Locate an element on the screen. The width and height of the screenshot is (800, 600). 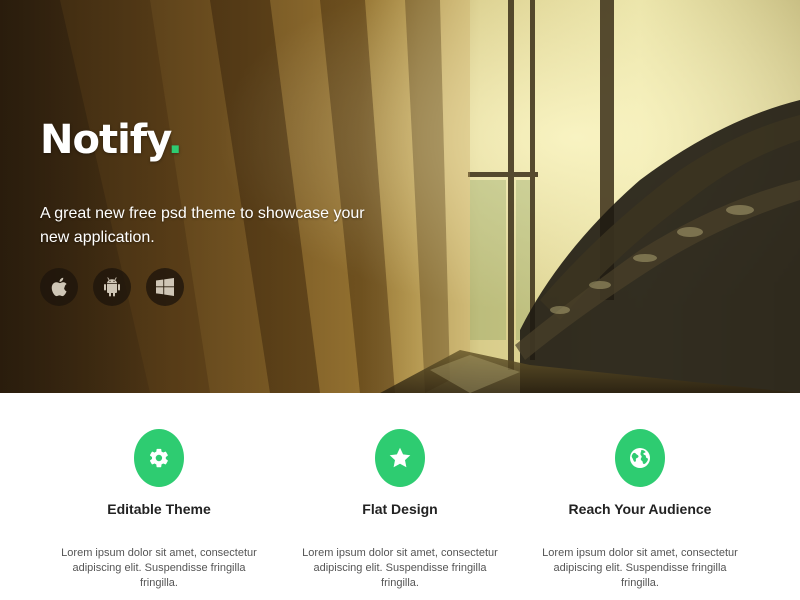
windows-store-button is located at coordinates (165, 287).